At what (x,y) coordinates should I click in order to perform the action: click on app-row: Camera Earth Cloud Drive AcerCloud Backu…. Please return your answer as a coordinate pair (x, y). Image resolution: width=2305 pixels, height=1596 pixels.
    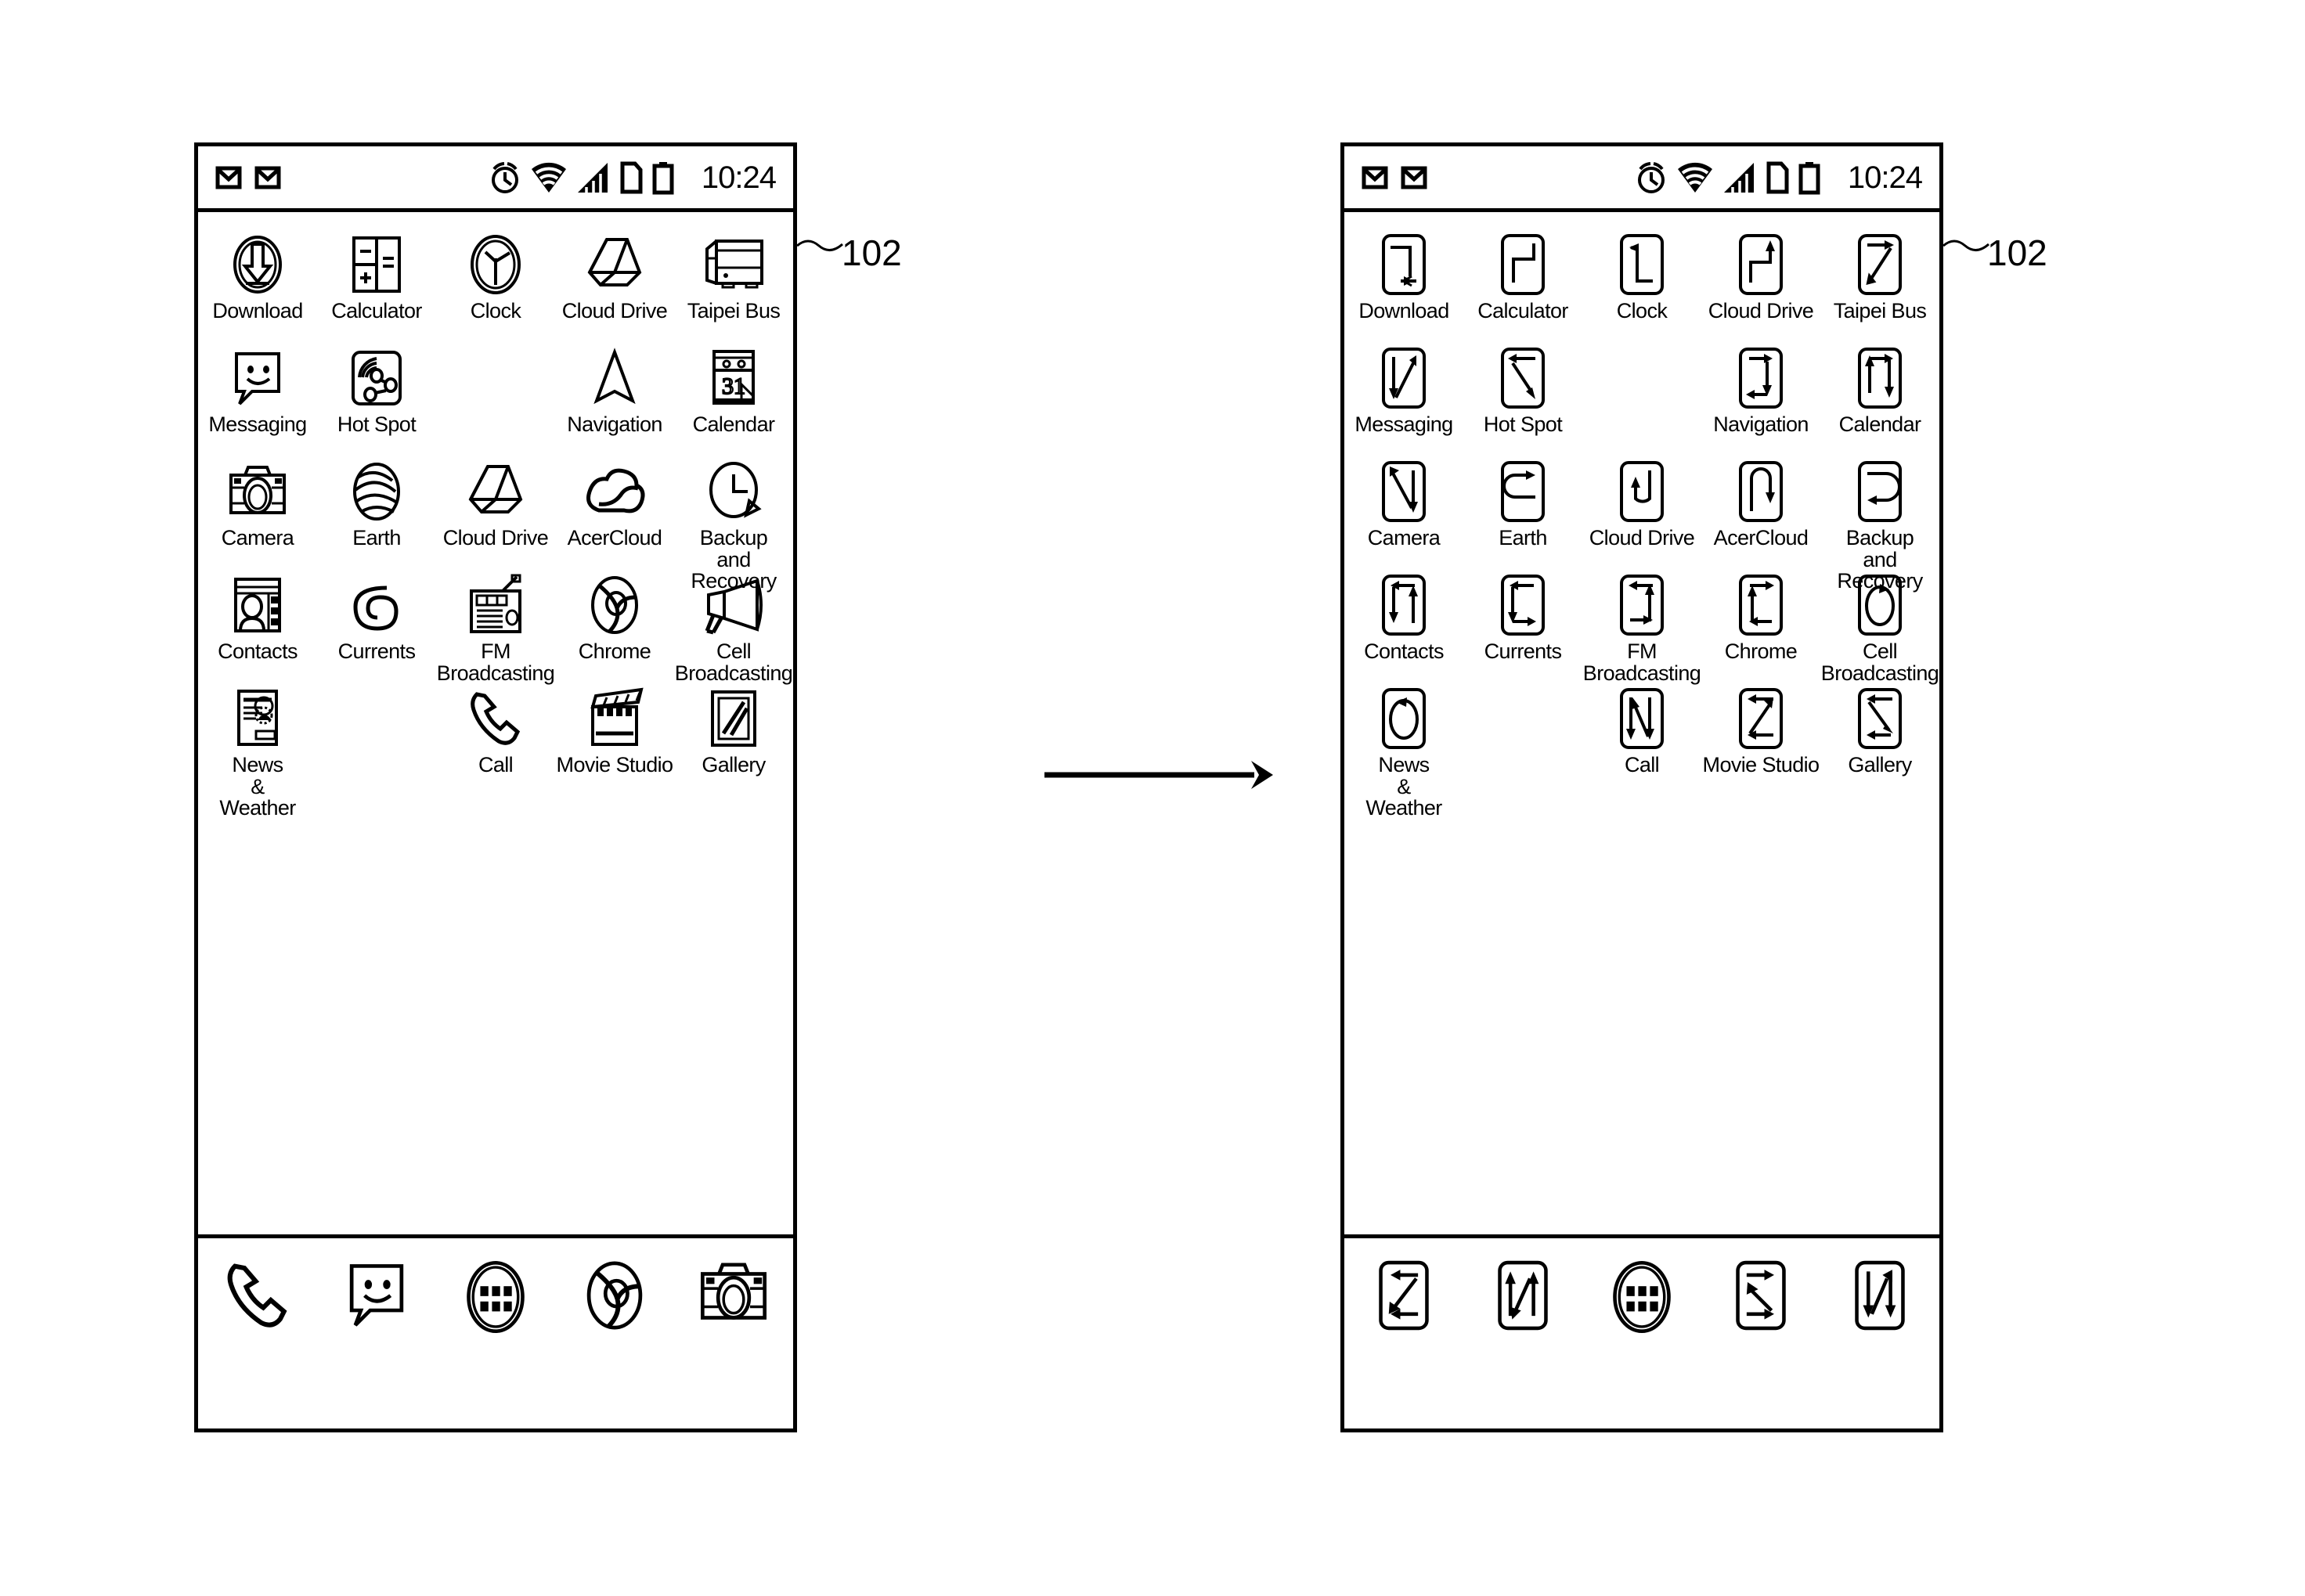
    Looking at the image, I should click on (1641, 526).